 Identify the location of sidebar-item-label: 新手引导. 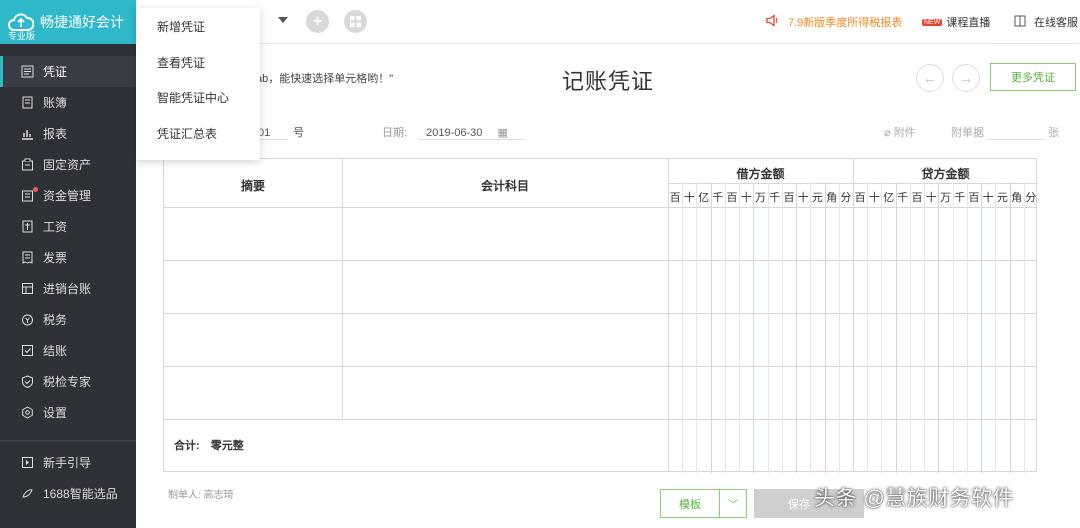
(67, 463).